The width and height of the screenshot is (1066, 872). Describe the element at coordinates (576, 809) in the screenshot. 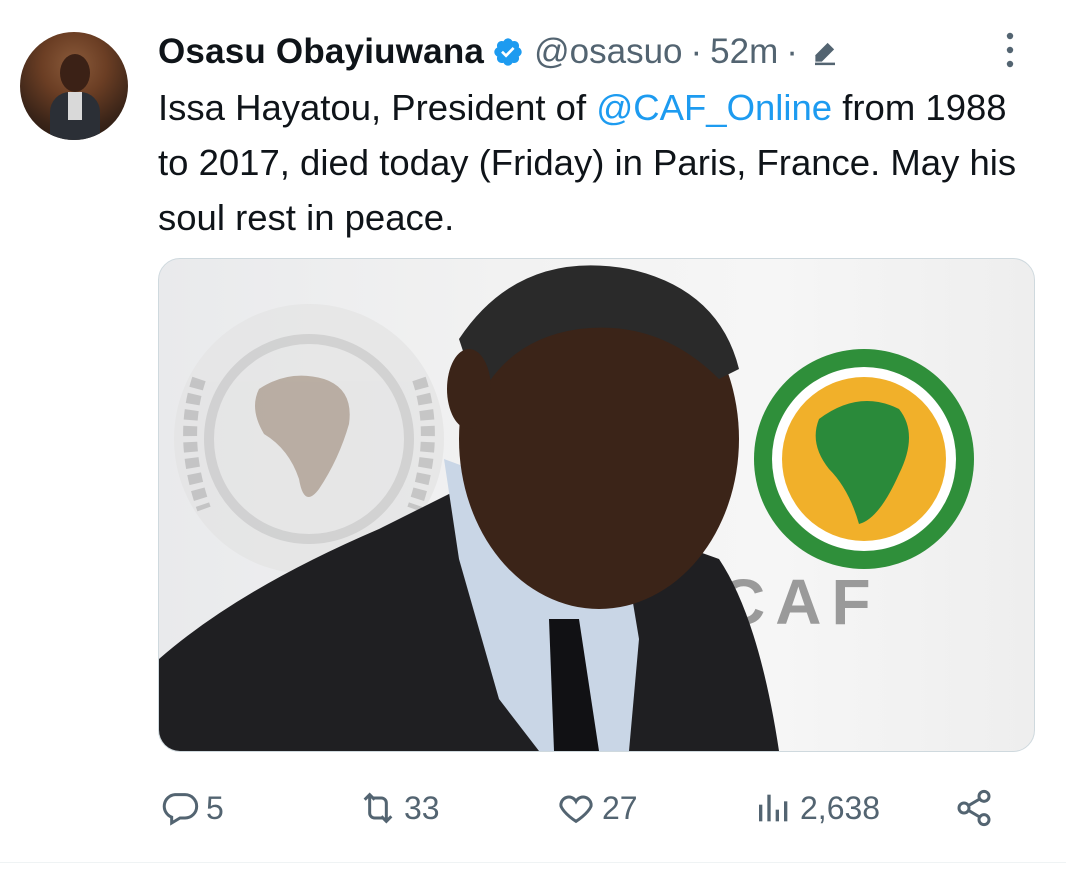

I see `like-icon` at that location.